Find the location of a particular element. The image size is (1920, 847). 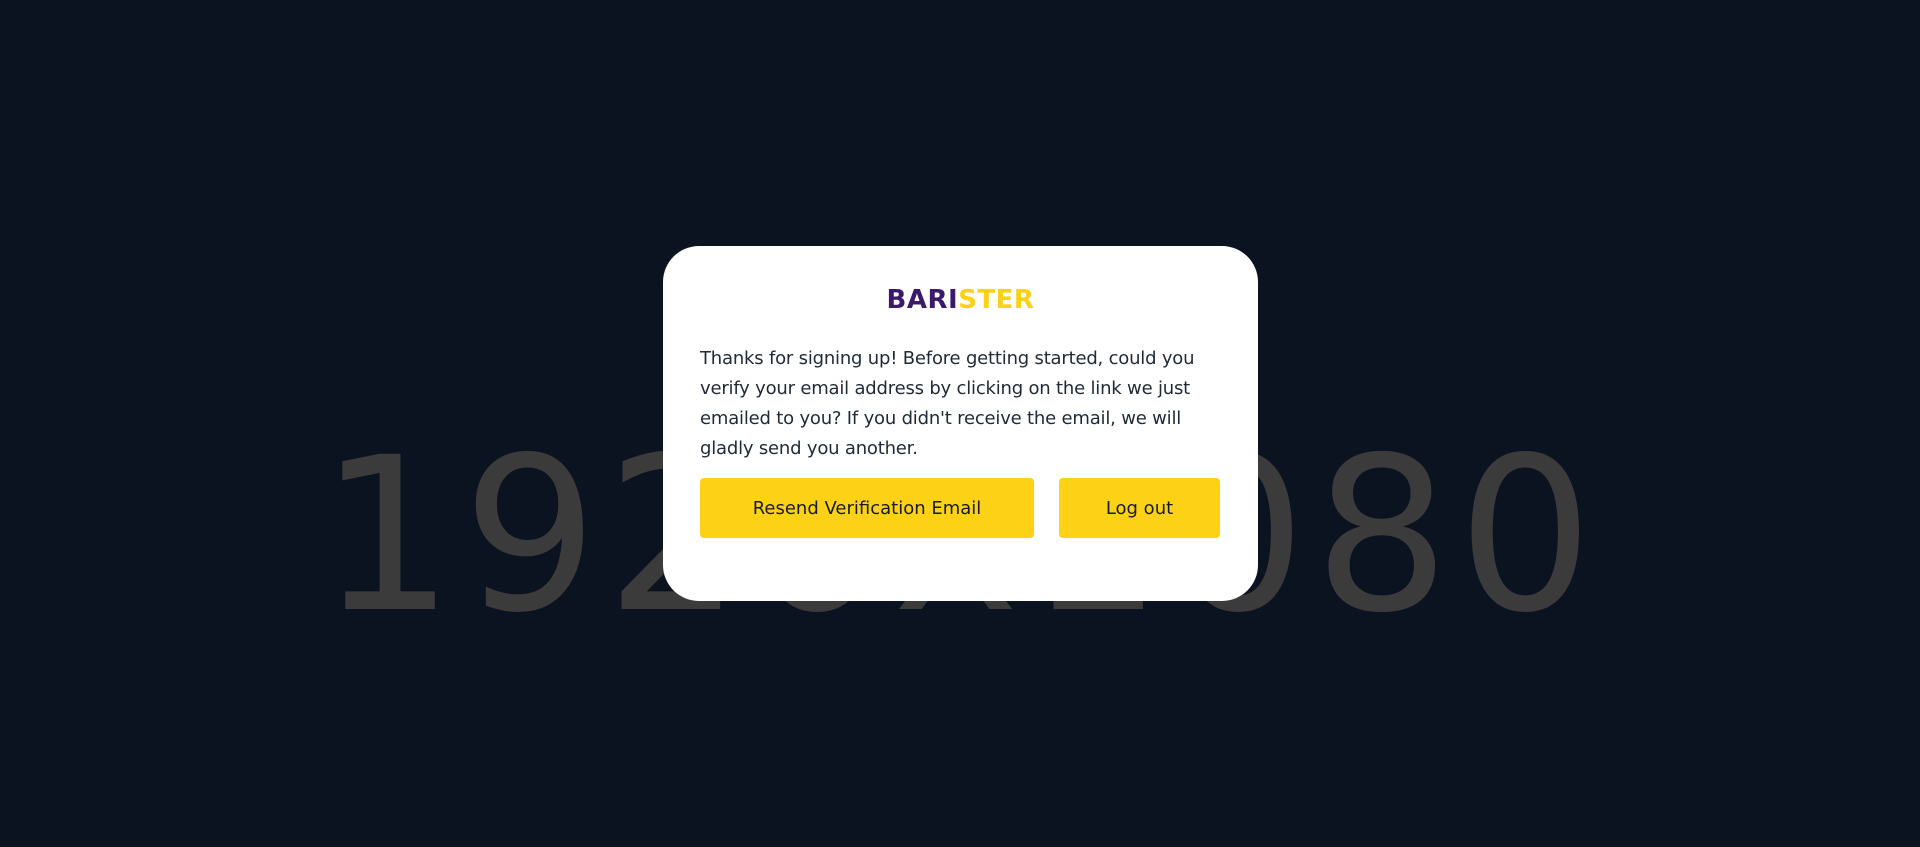

dialog-actions: Resend Verification Email Log out is located at coordinates (960, 508).